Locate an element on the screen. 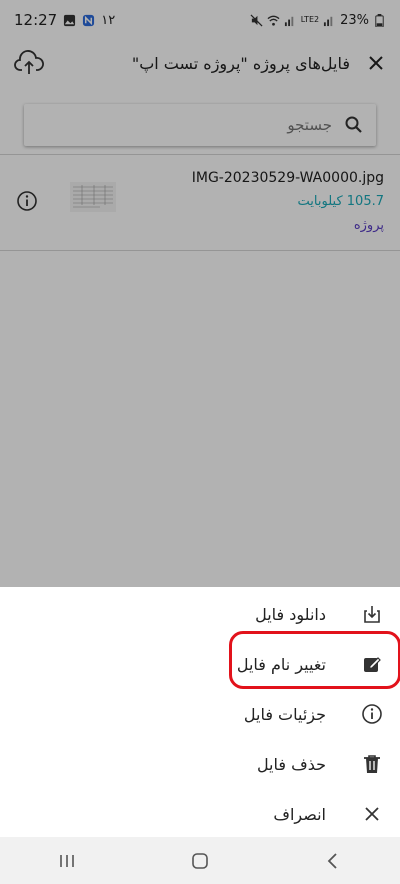 The image size is (400, 884). back-button is located at coordinates (333, 861).